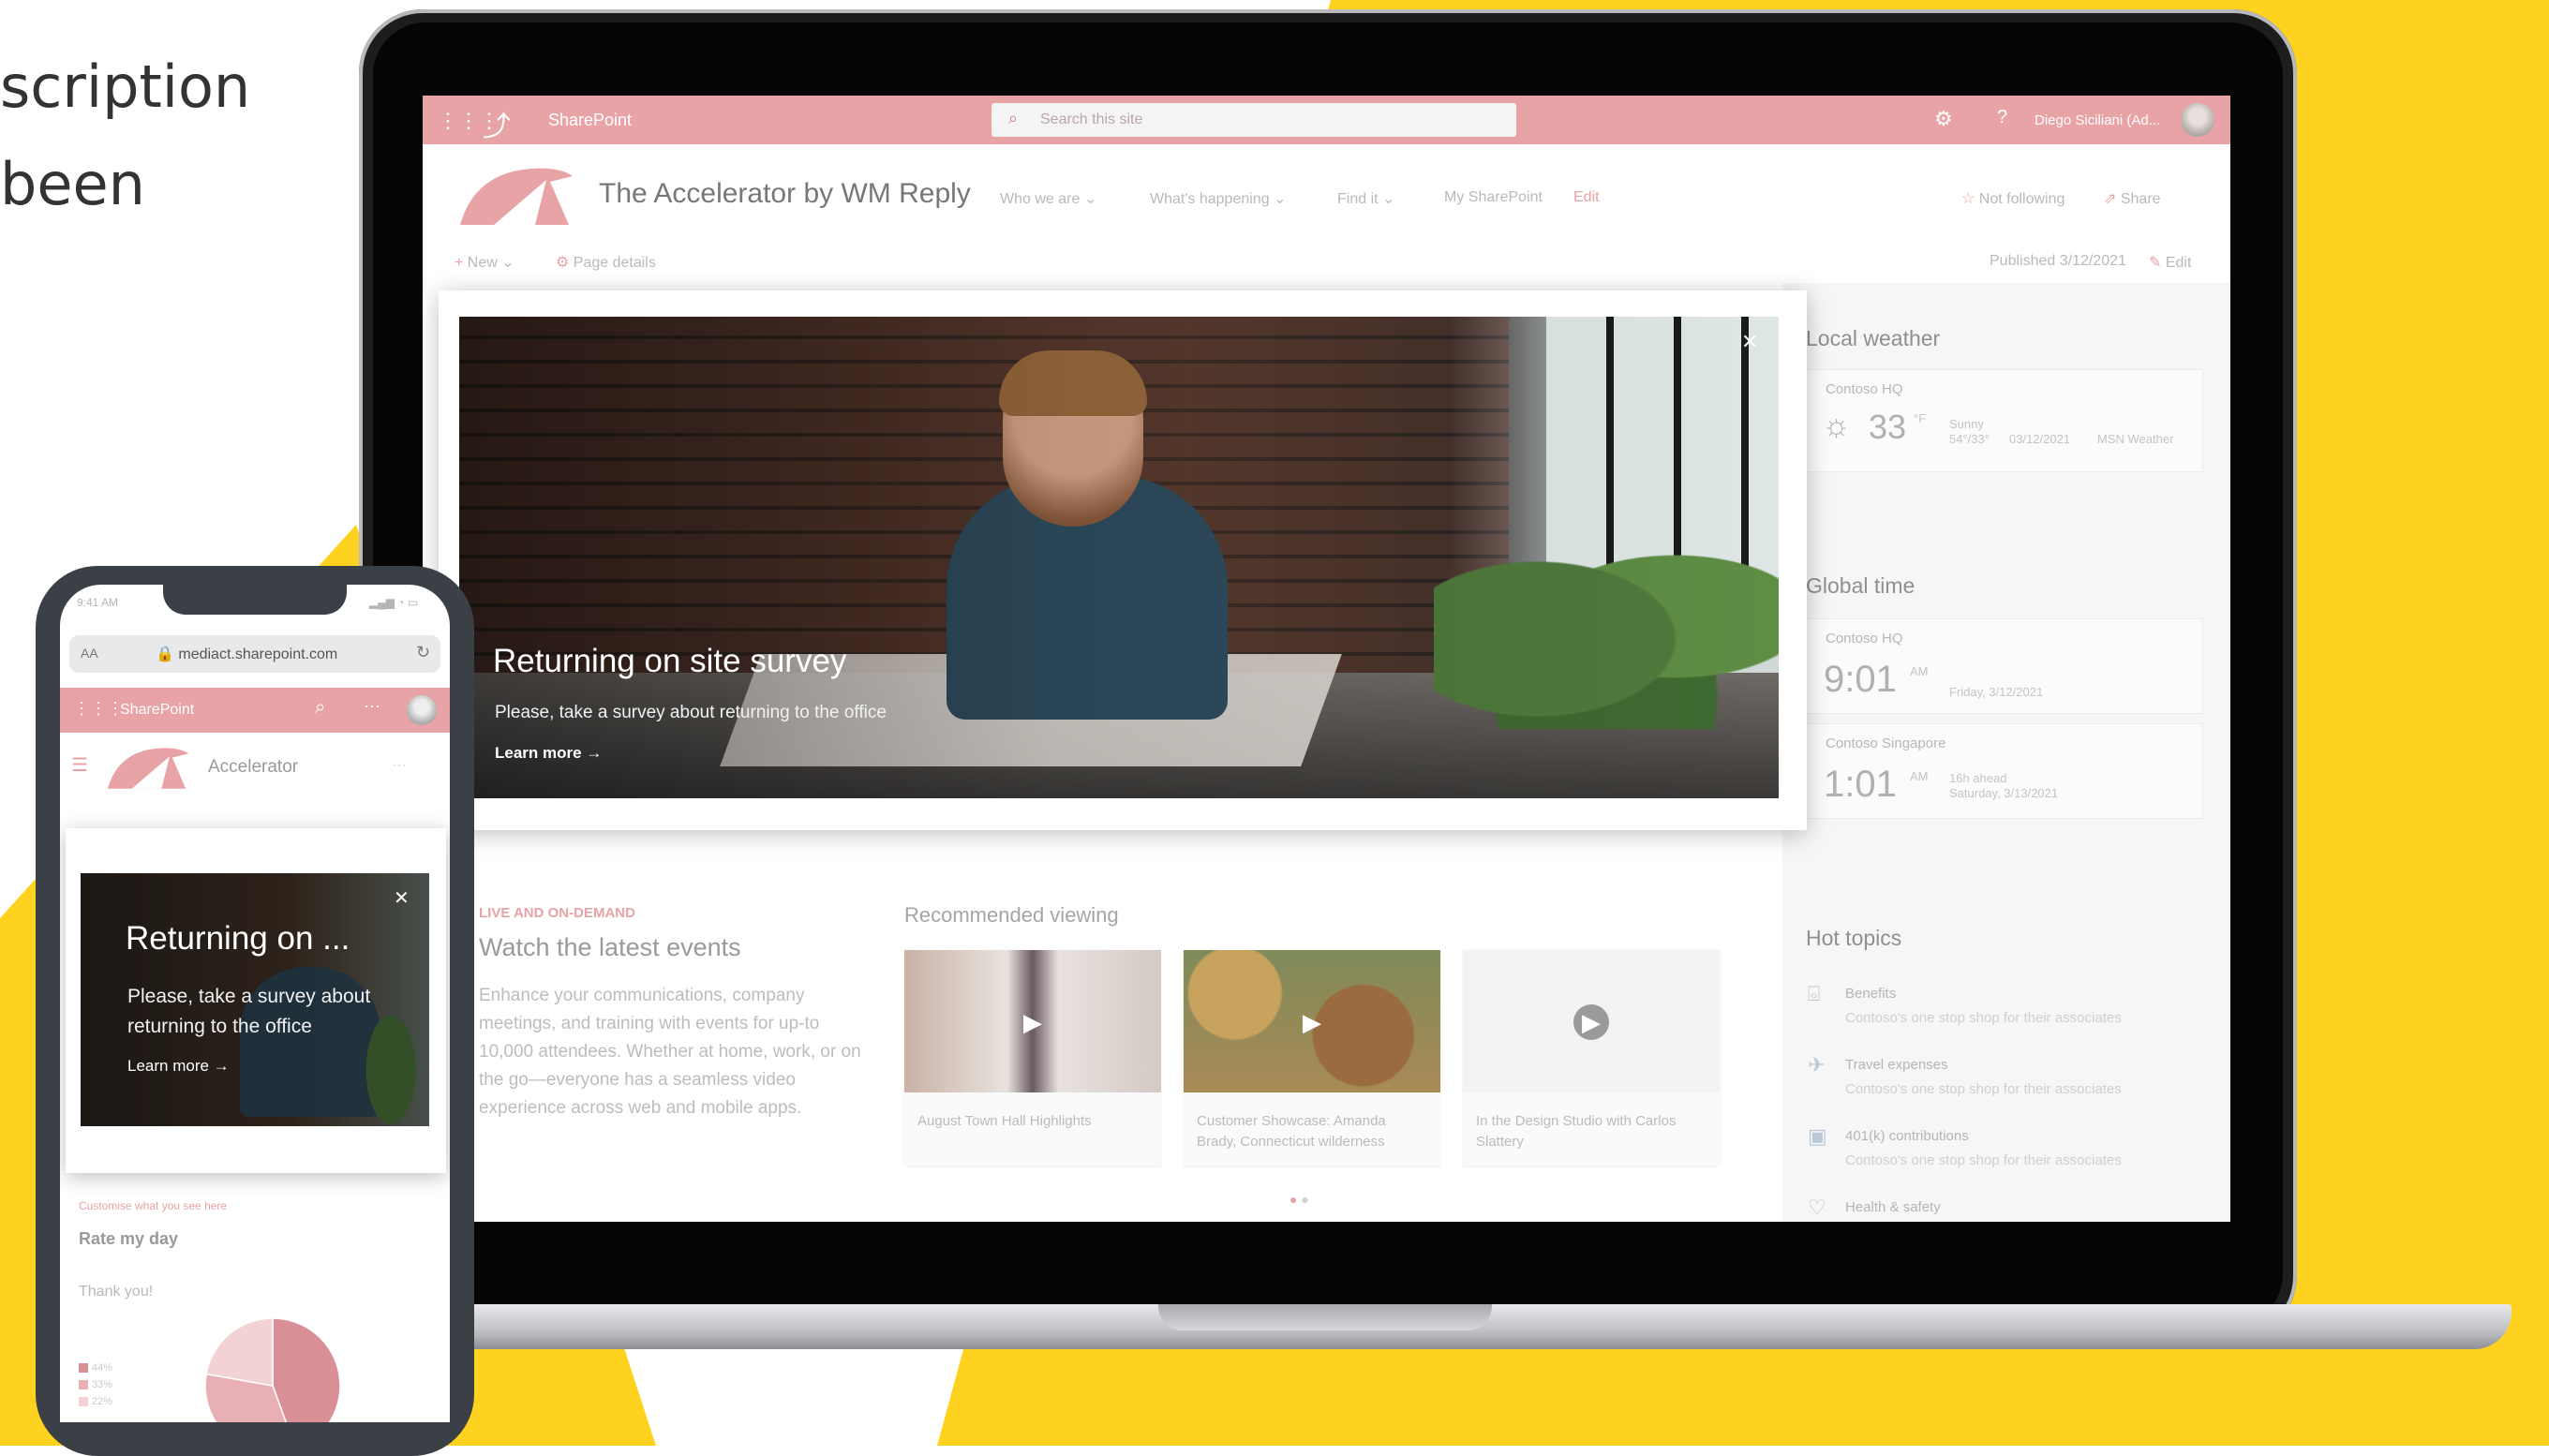 This screenshot has width=2549, height=1456. I want to click on address-bar: AA 🔒 mediact.sharepoint.com ↻, so click(254, 654).